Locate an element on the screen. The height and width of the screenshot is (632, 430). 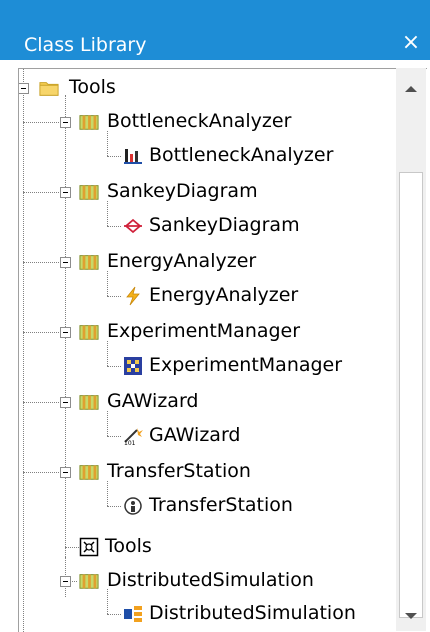
tree-node-sankey-diagram-group: SankeyDiagram is located at coordinates (204, 192).